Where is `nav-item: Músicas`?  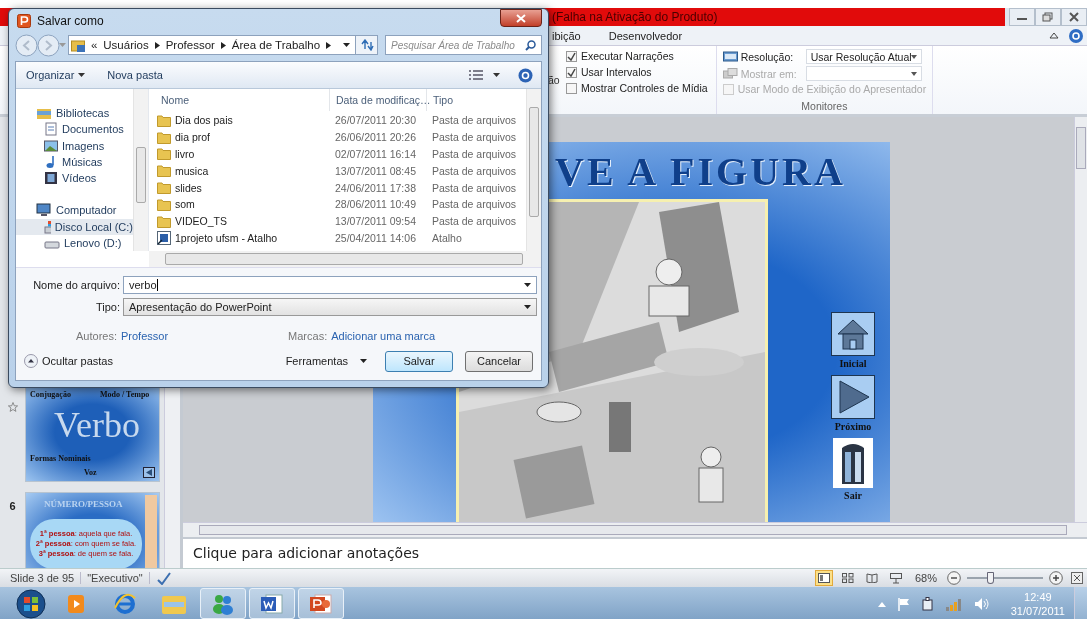 nav-item: Músicas is located at coordinates (74, 161).